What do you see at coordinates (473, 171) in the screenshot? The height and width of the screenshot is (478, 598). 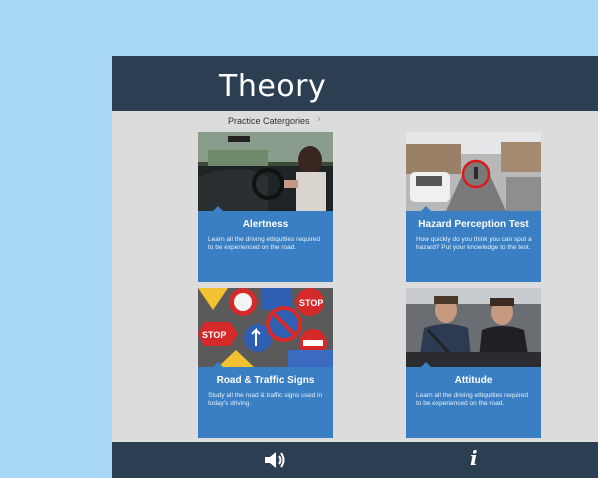 I see `street-hazard-photo` at bounding box center [473, 171].